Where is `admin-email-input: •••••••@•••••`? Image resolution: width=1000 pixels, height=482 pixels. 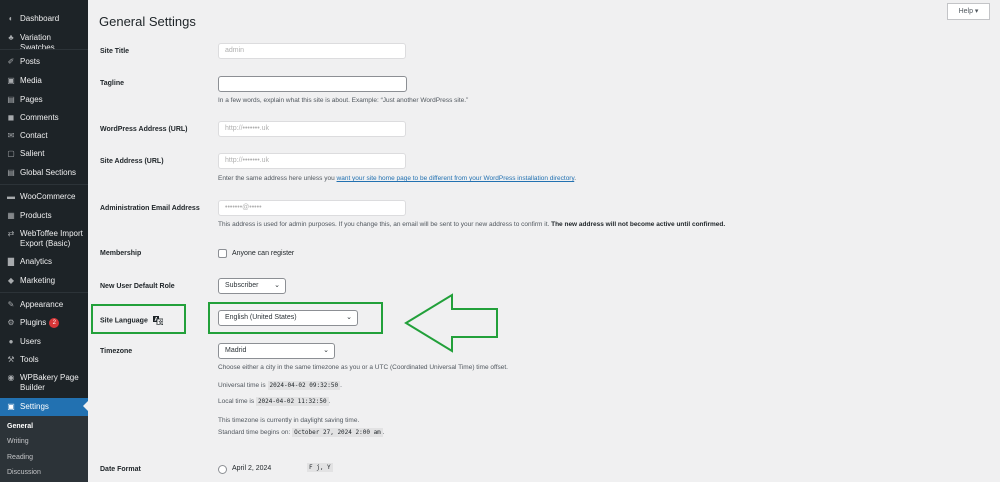
admin-email-input: •••••••@••••• is located at coordinates (312, 208).